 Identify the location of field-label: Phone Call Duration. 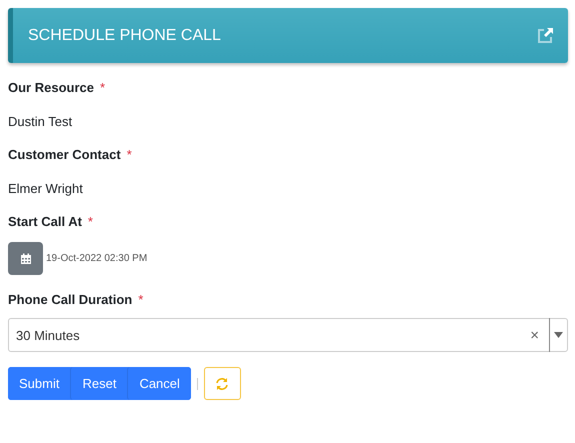
(70, 299).